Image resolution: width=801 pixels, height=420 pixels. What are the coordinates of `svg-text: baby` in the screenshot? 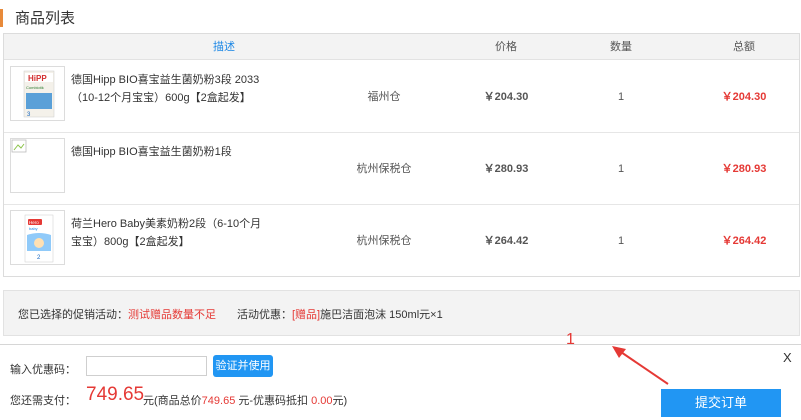 It's located at (33, 228).